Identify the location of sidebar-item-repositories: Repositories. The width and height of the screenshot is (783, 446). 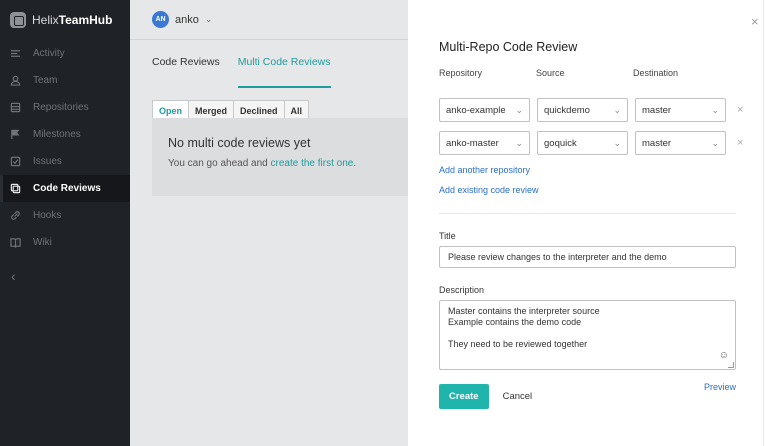
(65, 107).